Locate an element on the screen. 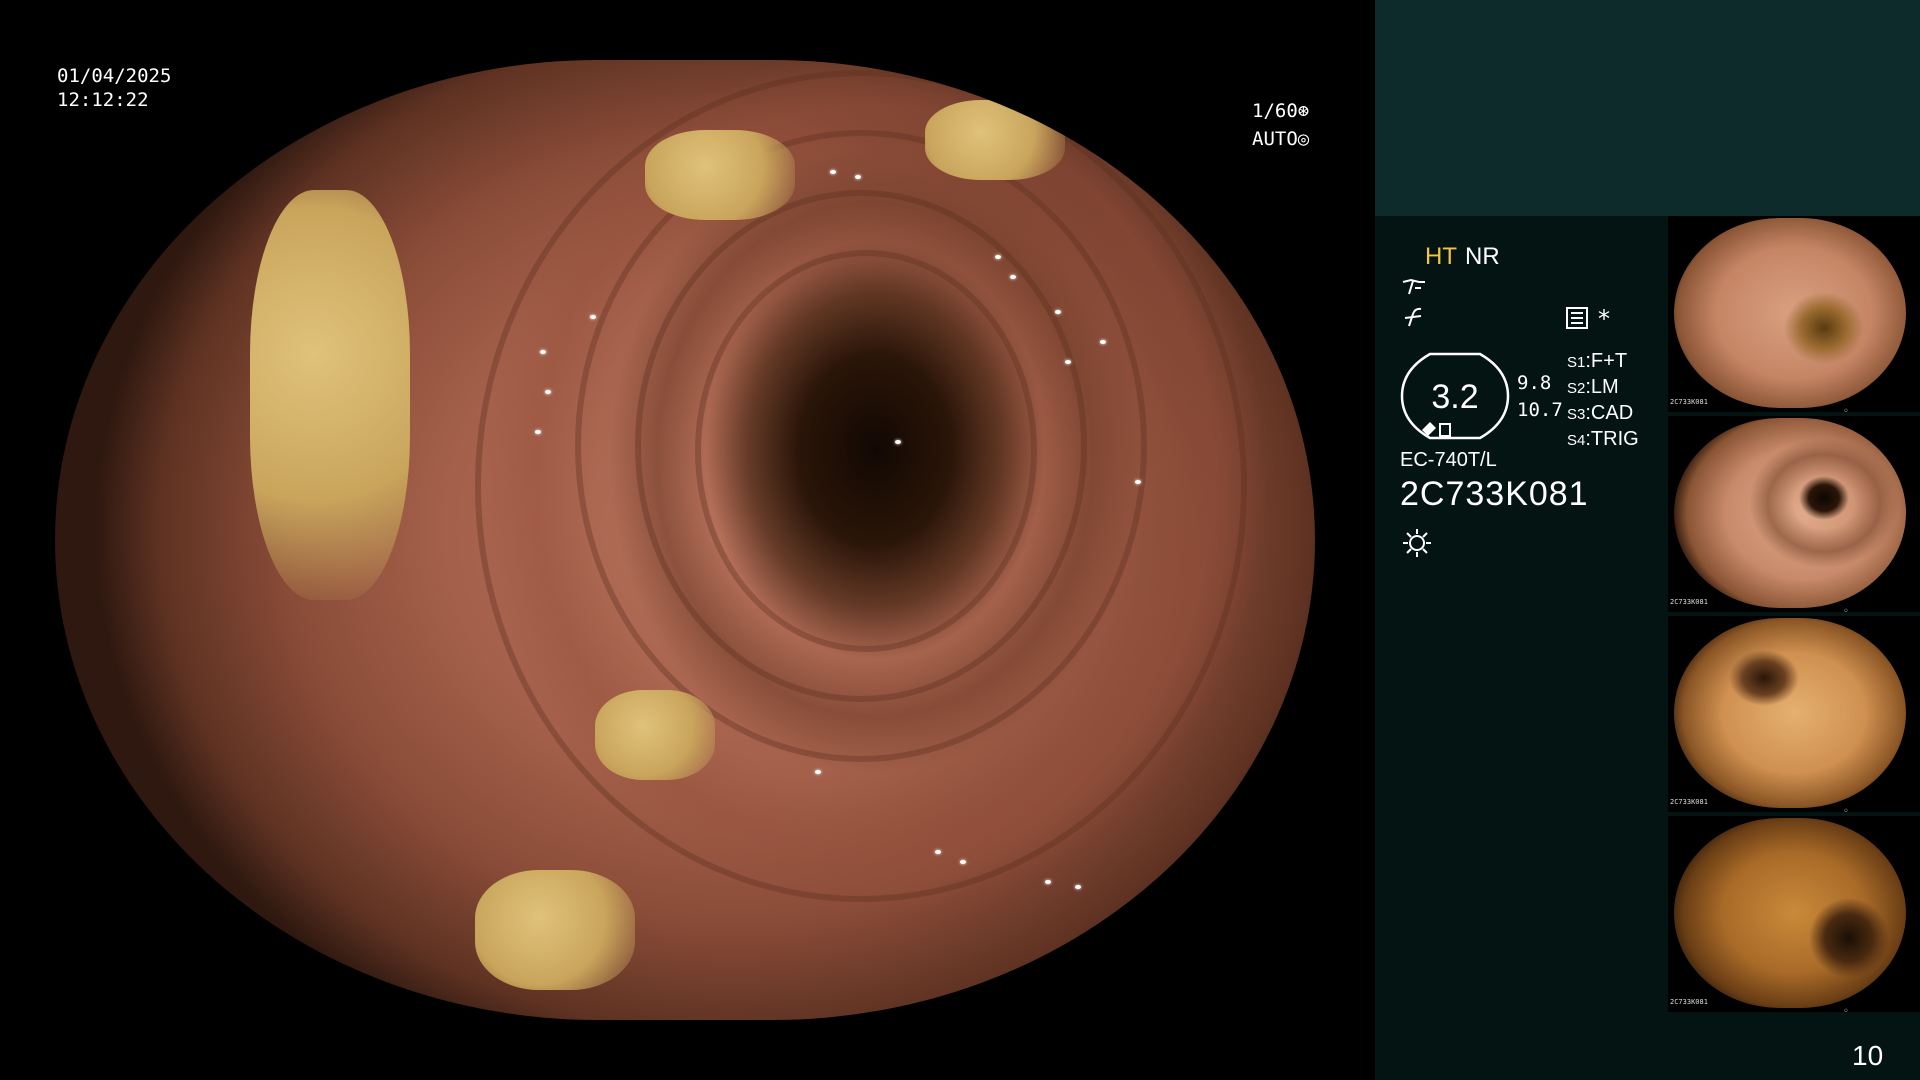 This screenshot has width=1920, height=1080. switch-item: S1:F+T is located at coordinates (1597, 361).